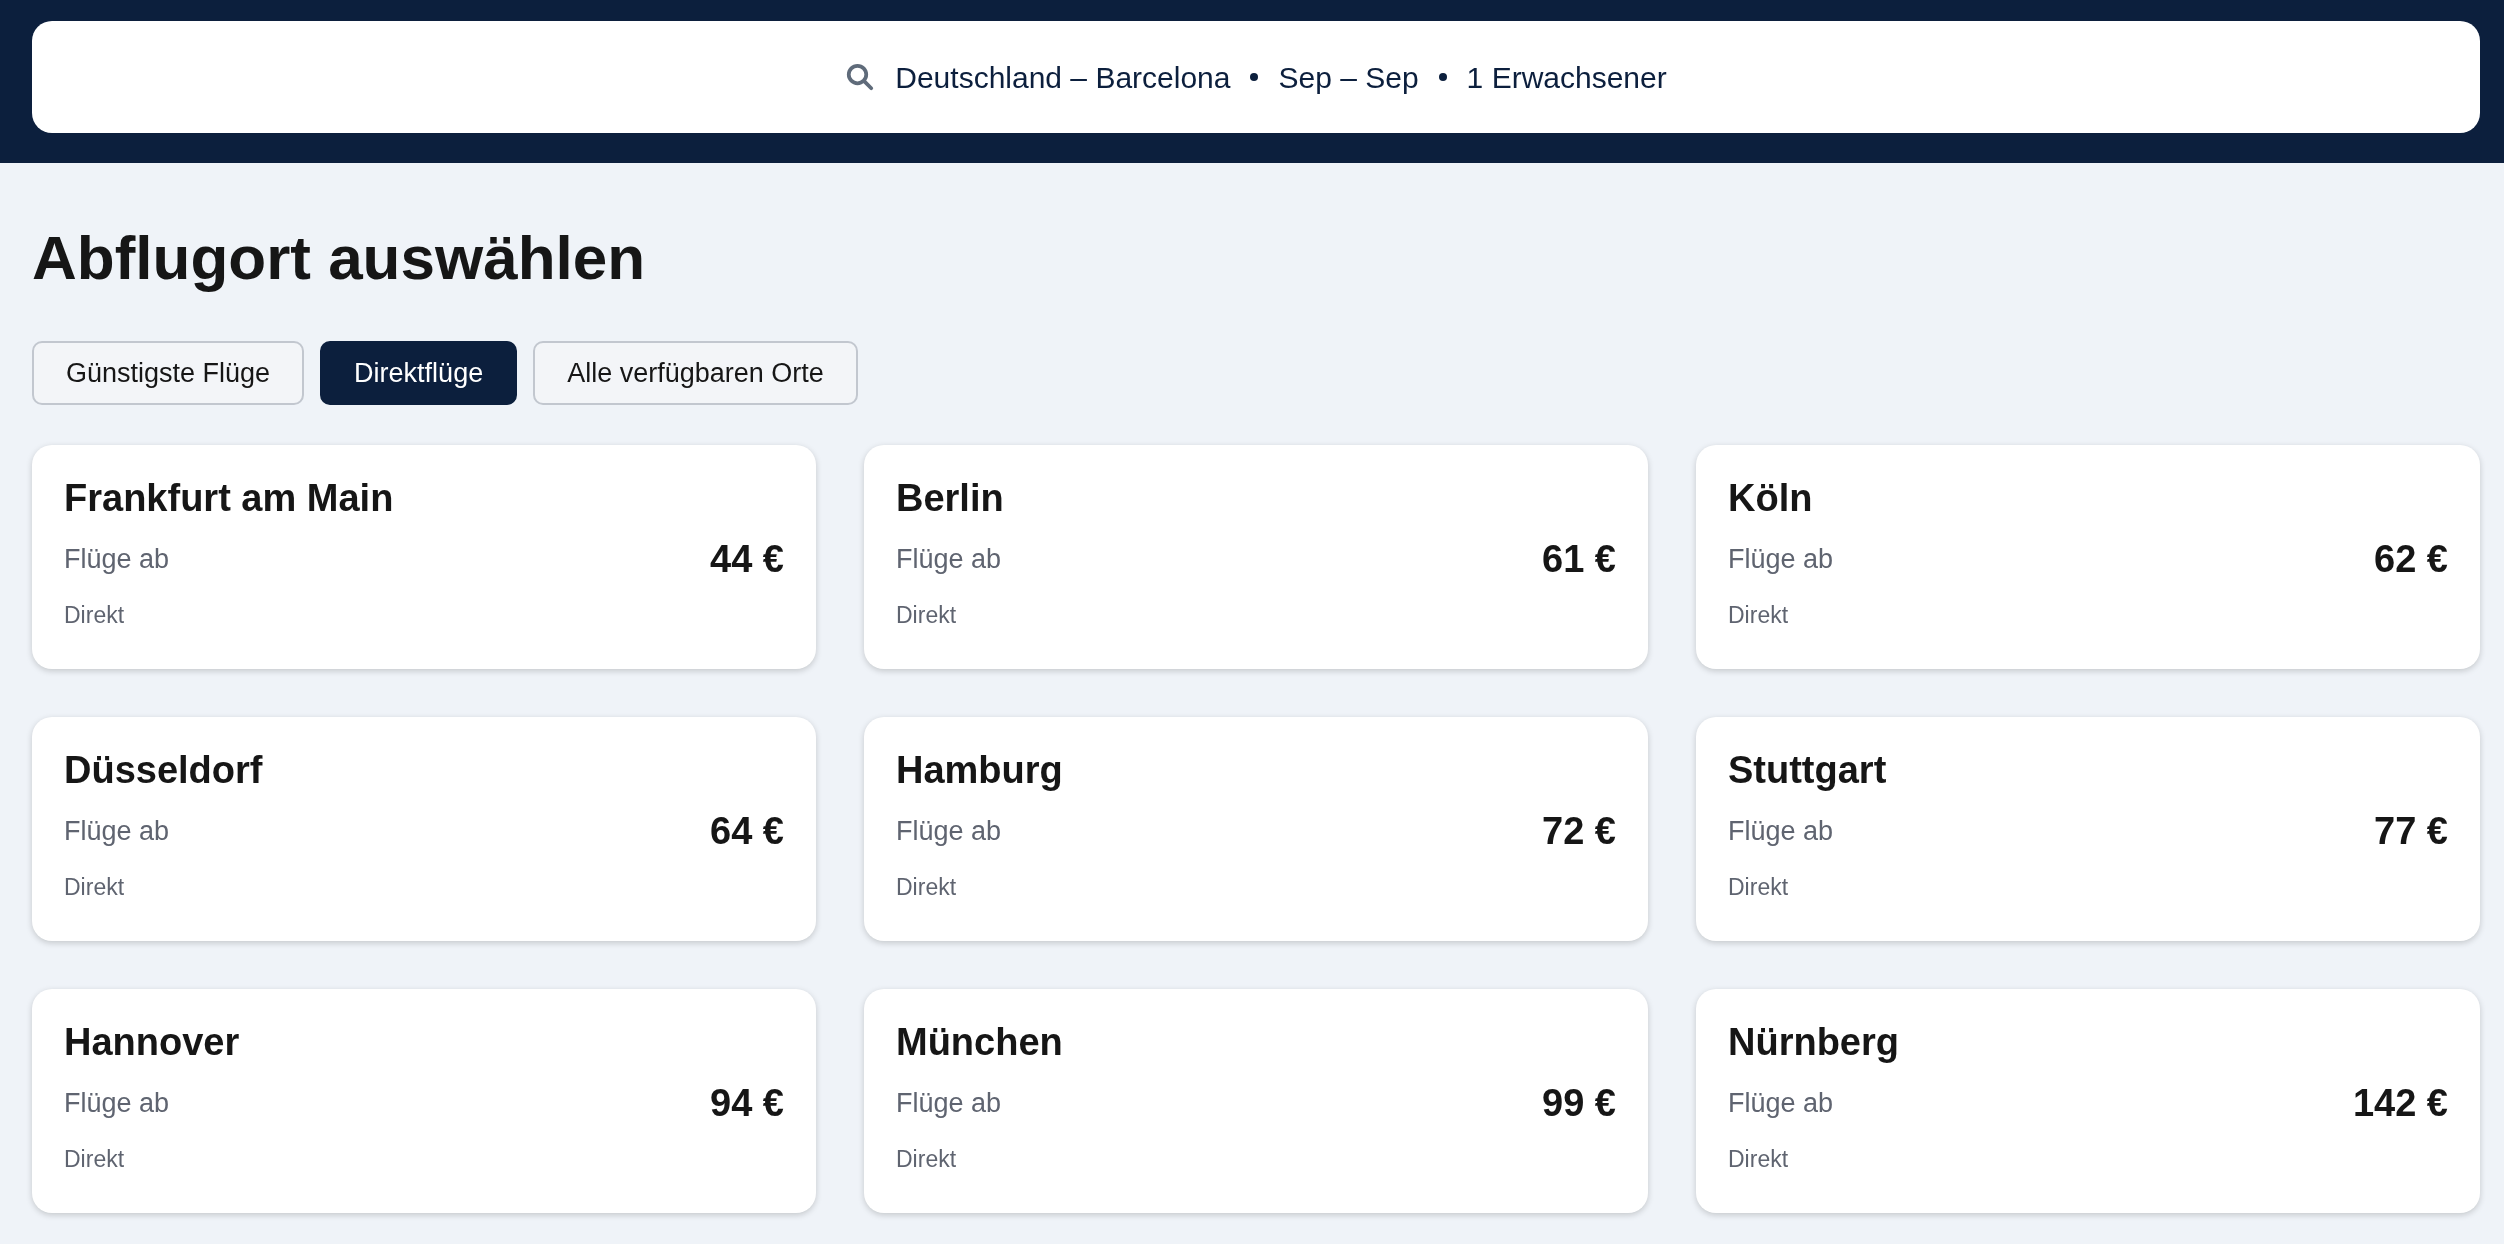 This screenshot has width=2504, height=1244. Describe the element at coordinates (168, 373) in the screenshot. I see `filter-tab: Günstigste Flüge` at that location.